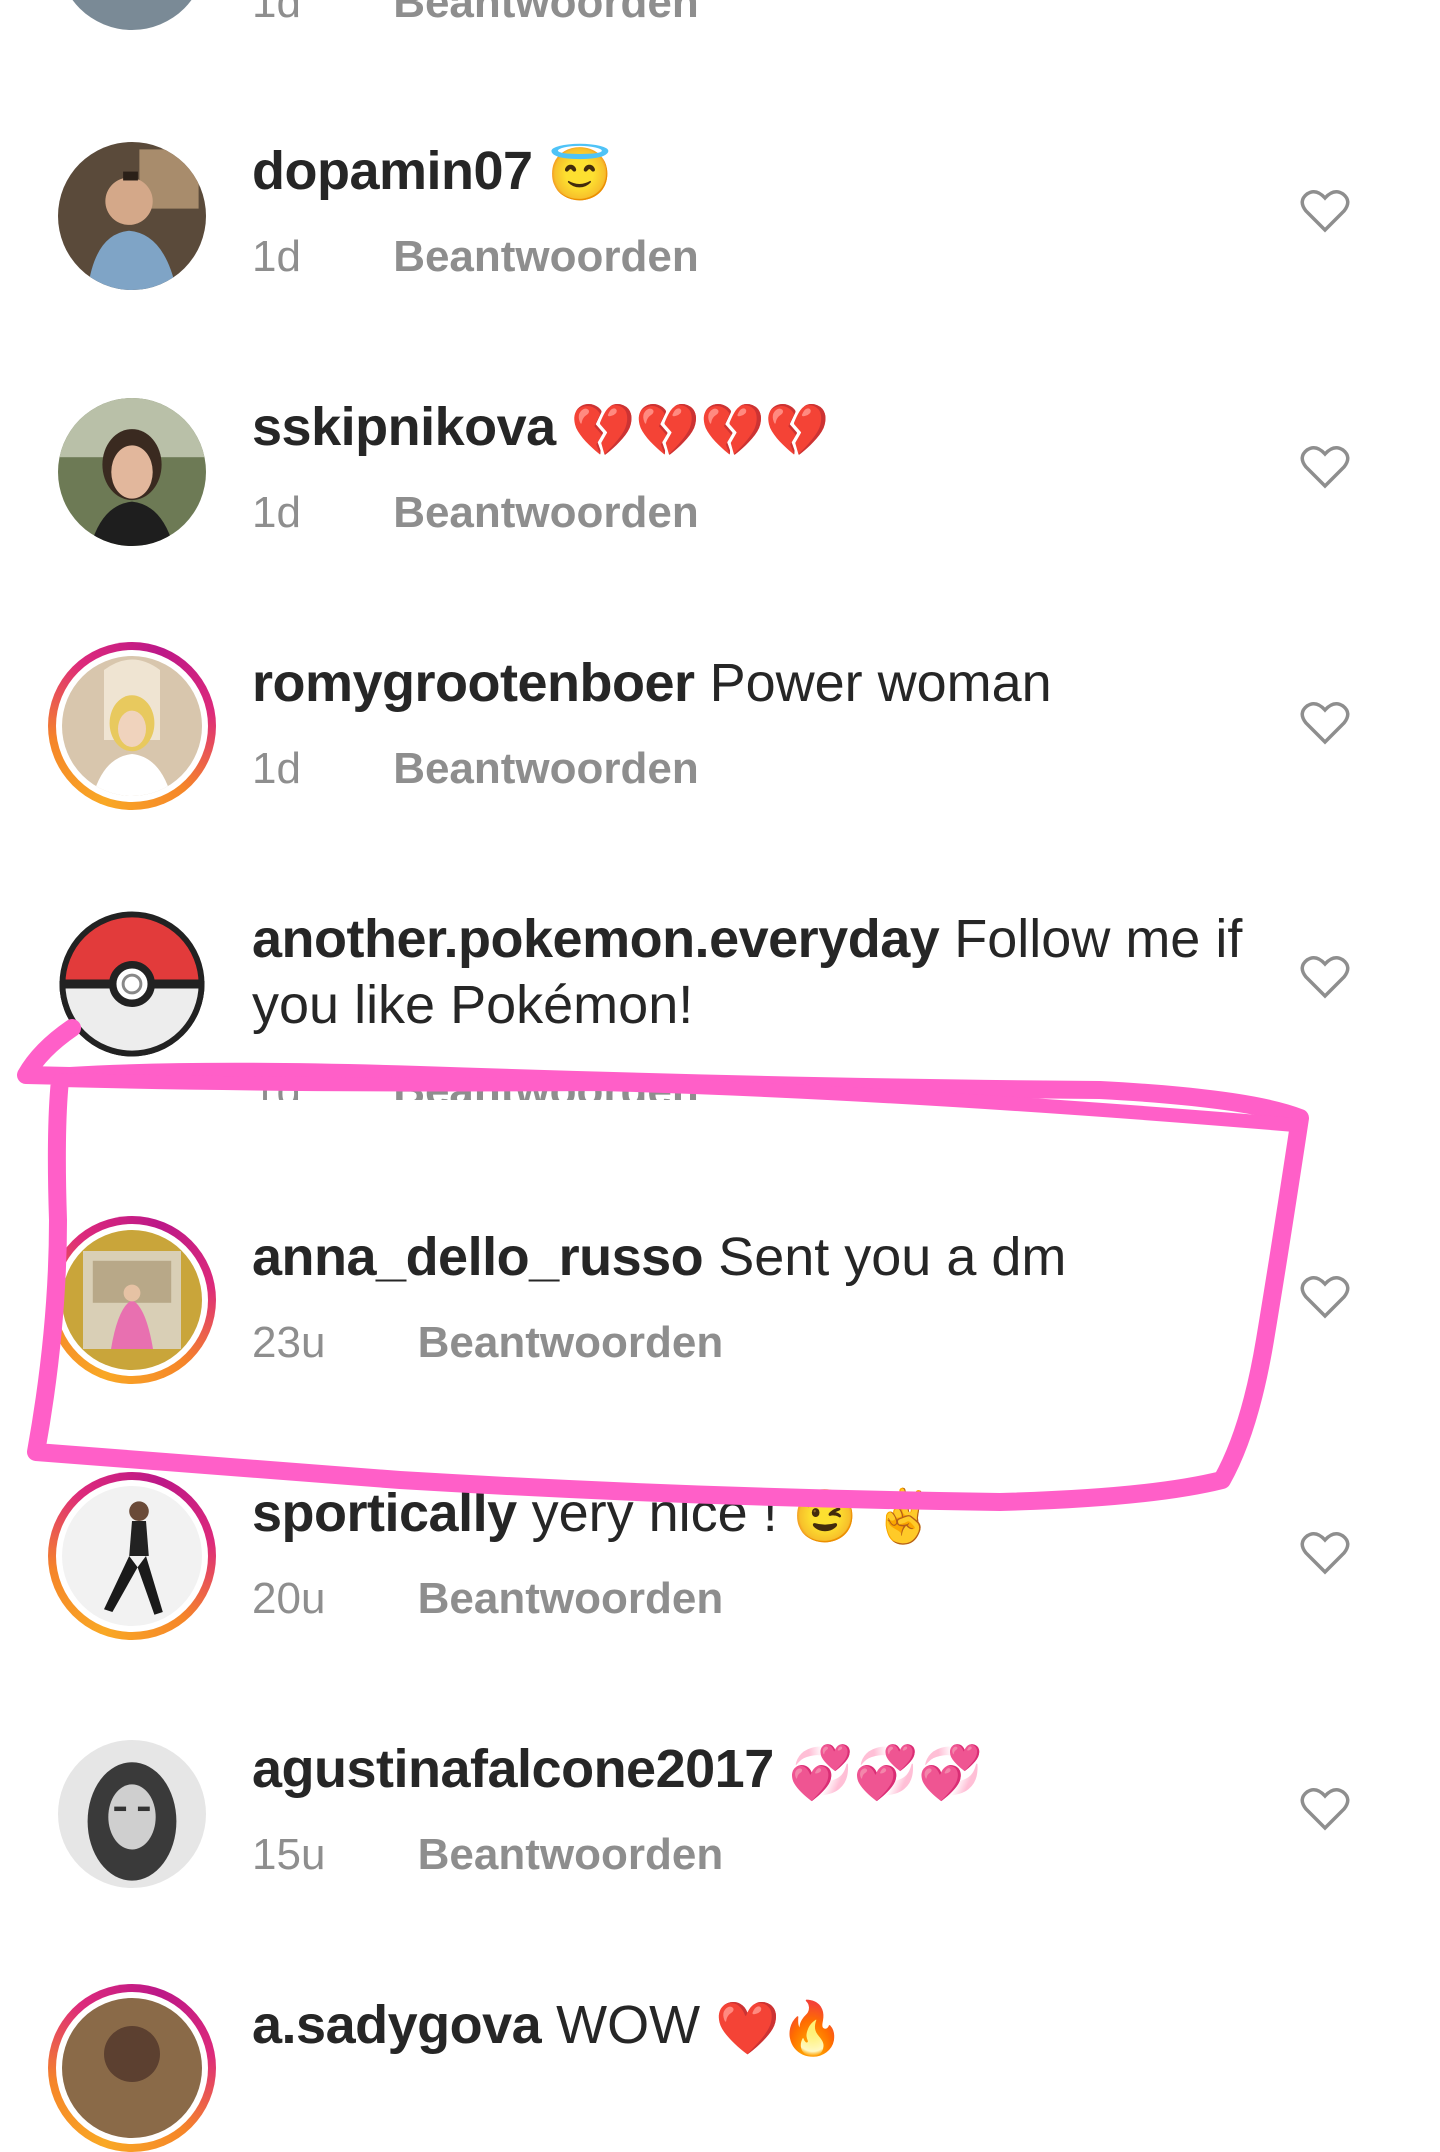 This screenshot has width=1440, height=2152. I want to click on overlap-mask, so click(570, 1115).